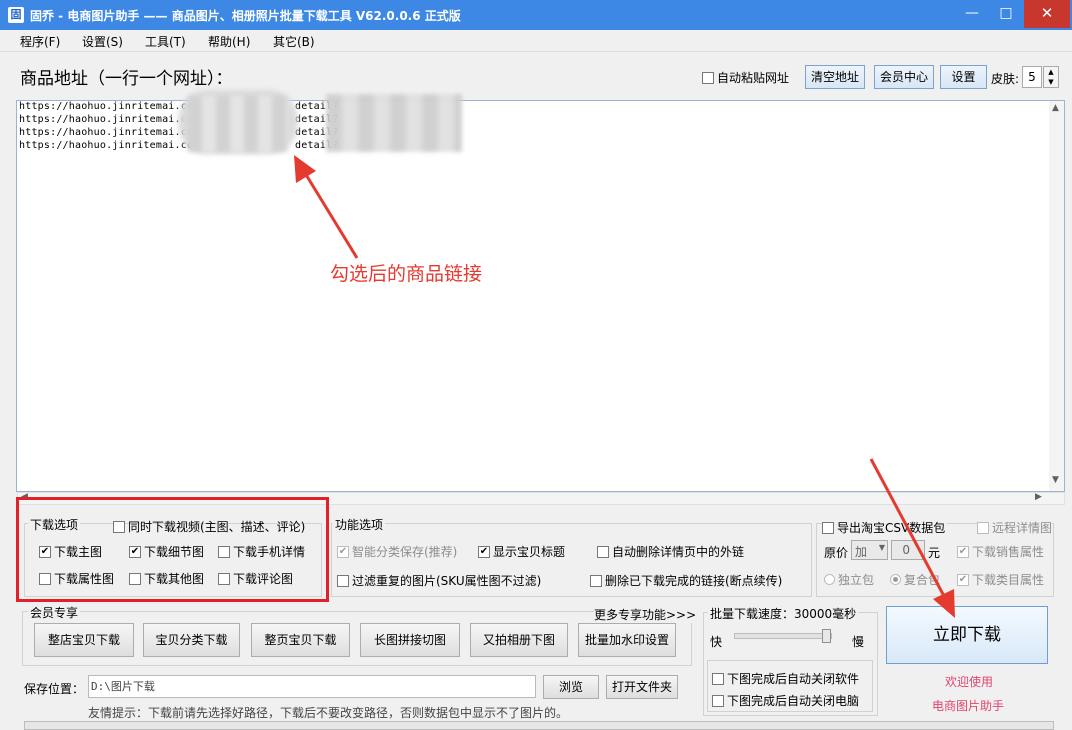 The image size is (1072, 730). Describe the element at coordinates (969, 682) in the screenshot. I see `welcome-line-1: 欢迎使用` at that location.